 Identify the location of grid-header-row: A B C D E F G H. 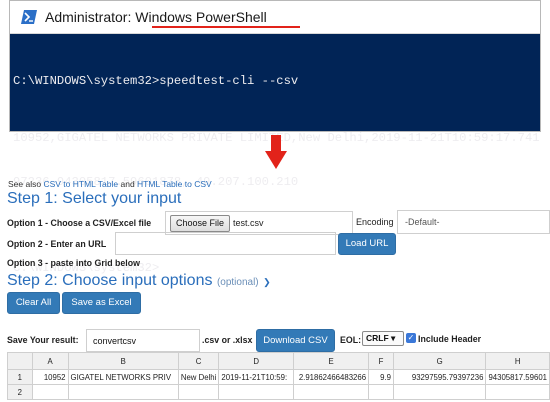
(278, 361).